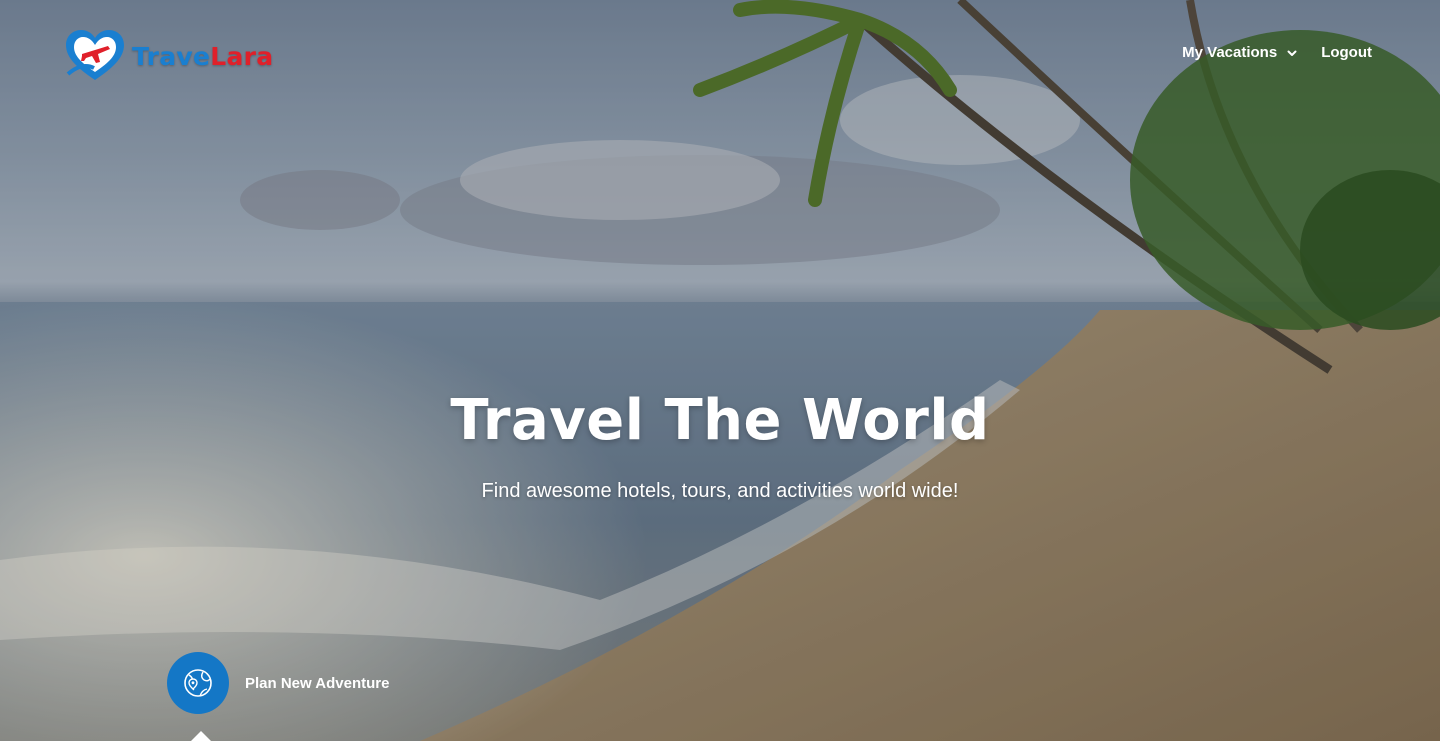  Describe the element at coordinates (720, 420) in the screenshot. I see `hero-title: Travel The World` at that location.